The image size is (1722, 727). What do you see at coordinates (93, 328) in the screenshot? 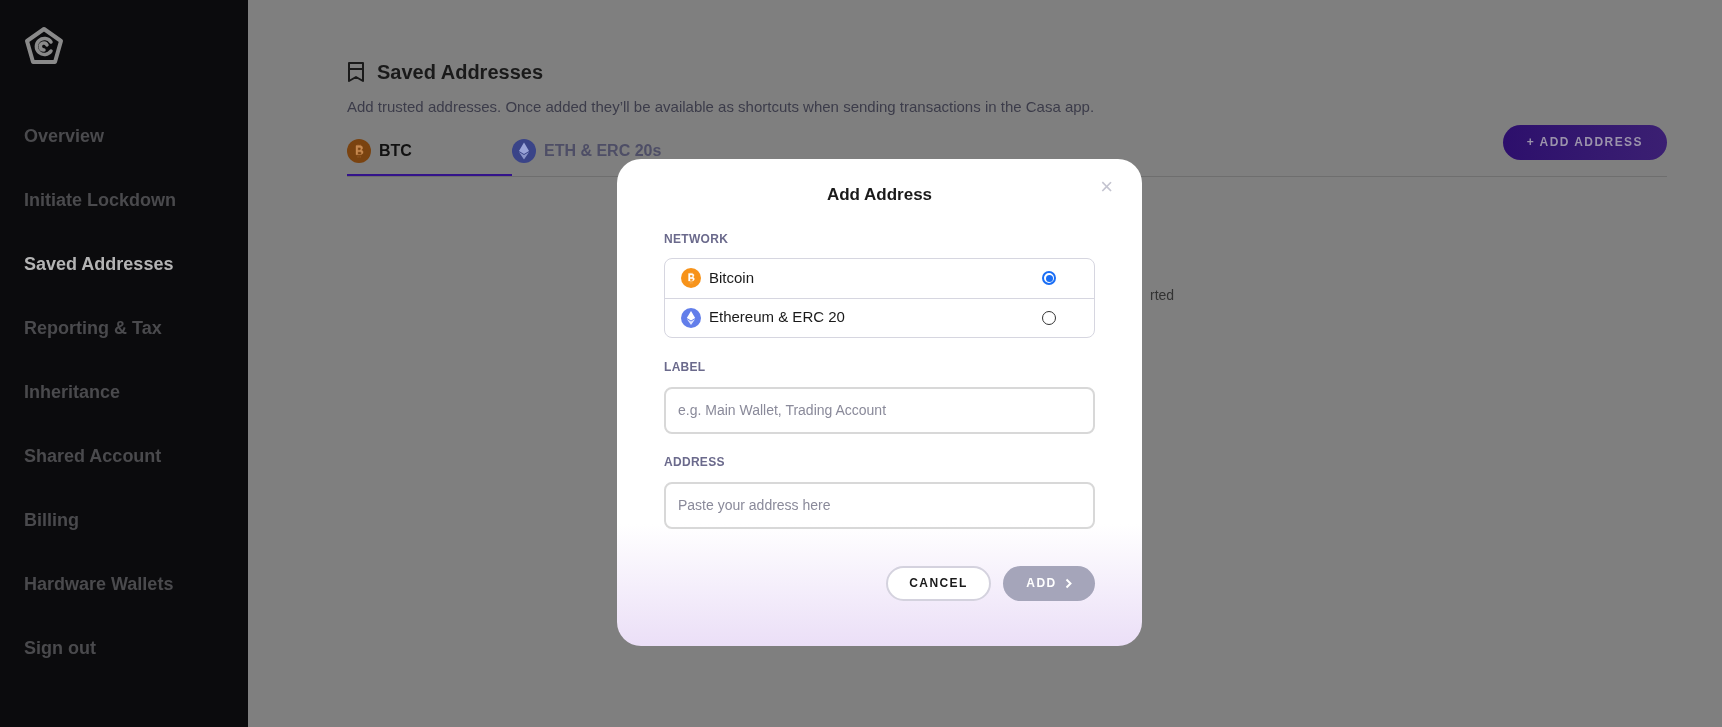
I see `sidebar-item: Reporting & Tax` at bounding box center [93, 328].